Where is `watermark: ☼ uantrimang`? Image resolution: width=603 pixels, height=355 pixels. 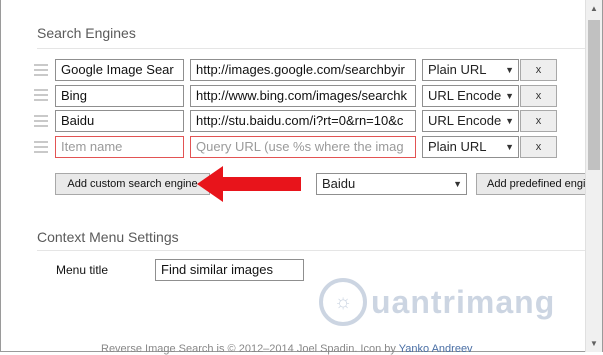
watermark: ☼ uantrimang is located at coordinates (437, 302).